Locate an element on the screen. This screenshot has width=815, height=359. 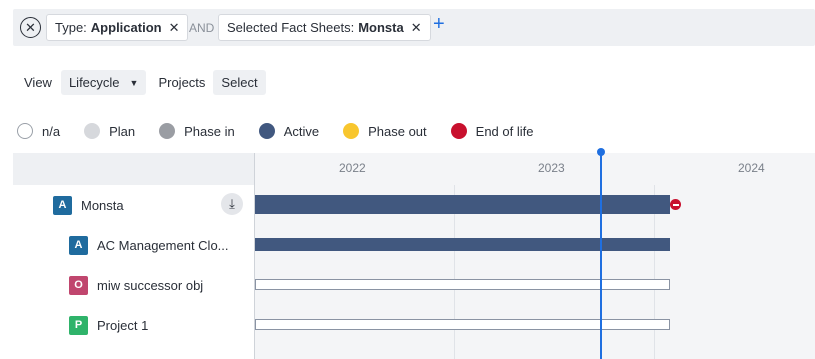
timeline-row-monsta: A Monsta is located at coordinates (88, 205).